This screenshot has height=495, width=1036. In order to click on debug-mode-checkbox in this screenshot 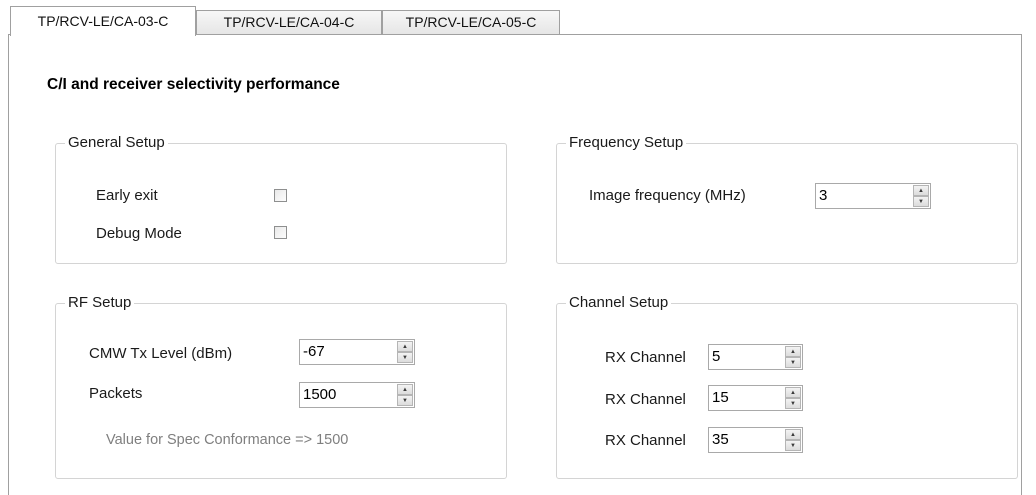, I will do `click(280, 232)`.